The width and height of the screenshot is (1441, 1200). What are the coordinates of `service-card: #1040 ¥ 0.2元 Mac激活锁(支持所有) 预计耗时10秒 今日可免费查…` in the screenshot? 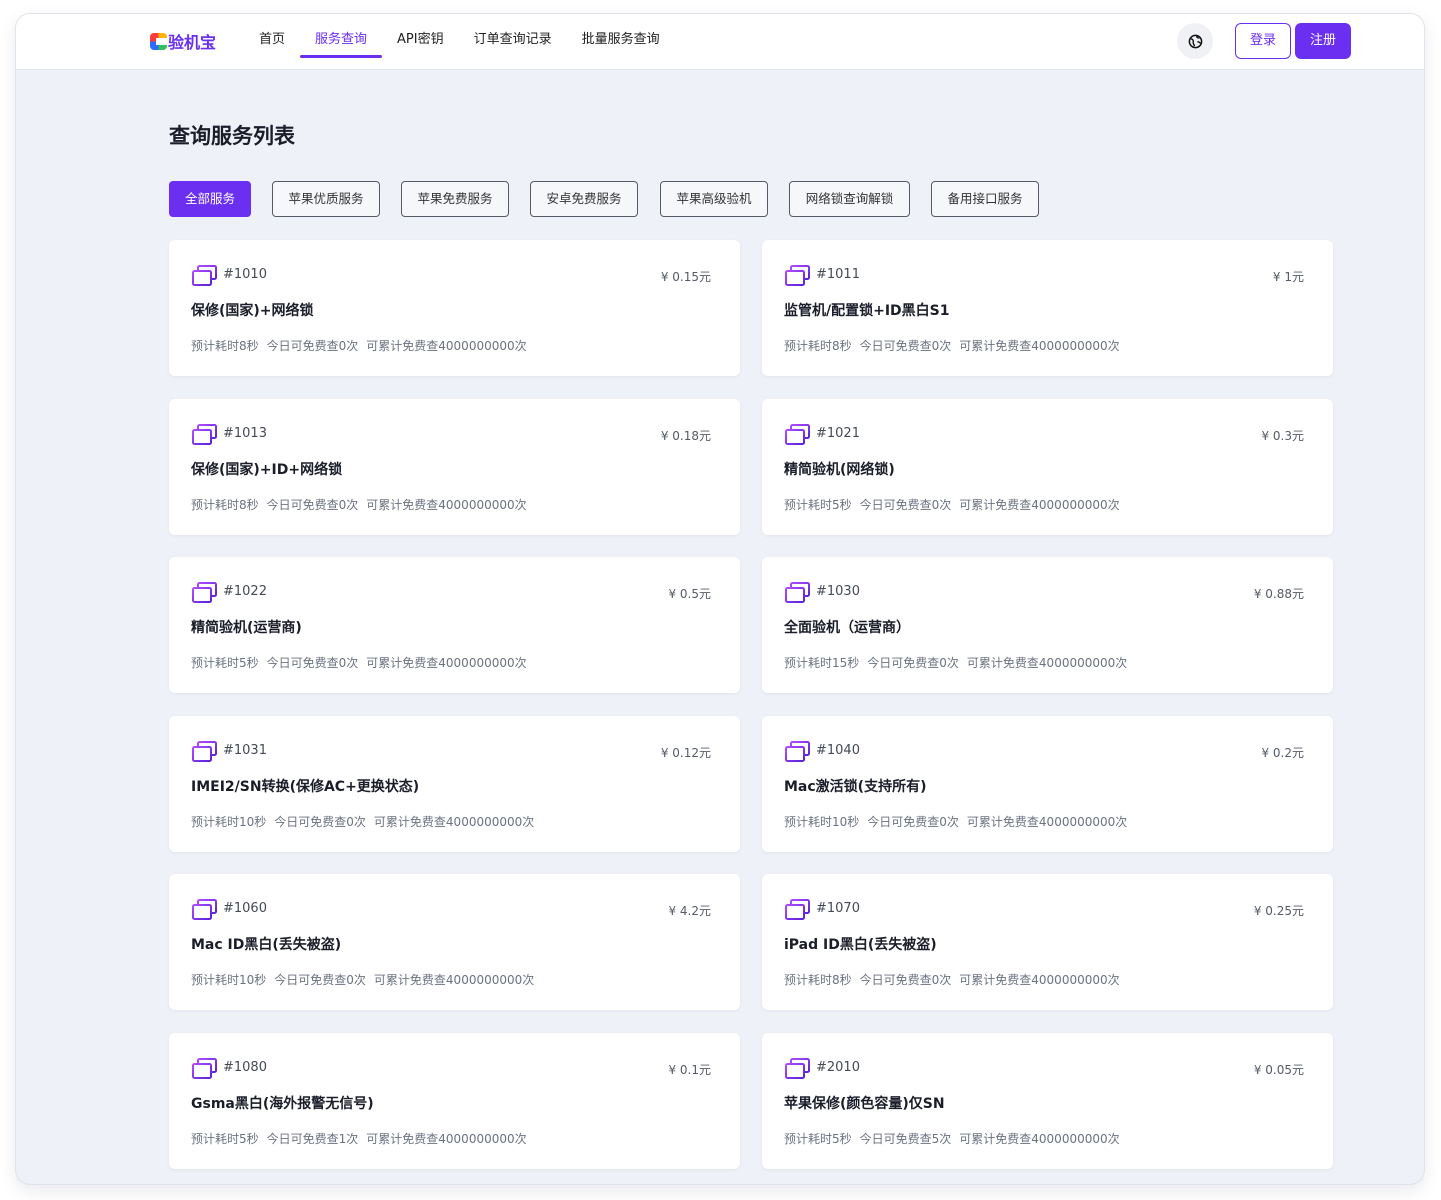 It's located at (1047, 784).